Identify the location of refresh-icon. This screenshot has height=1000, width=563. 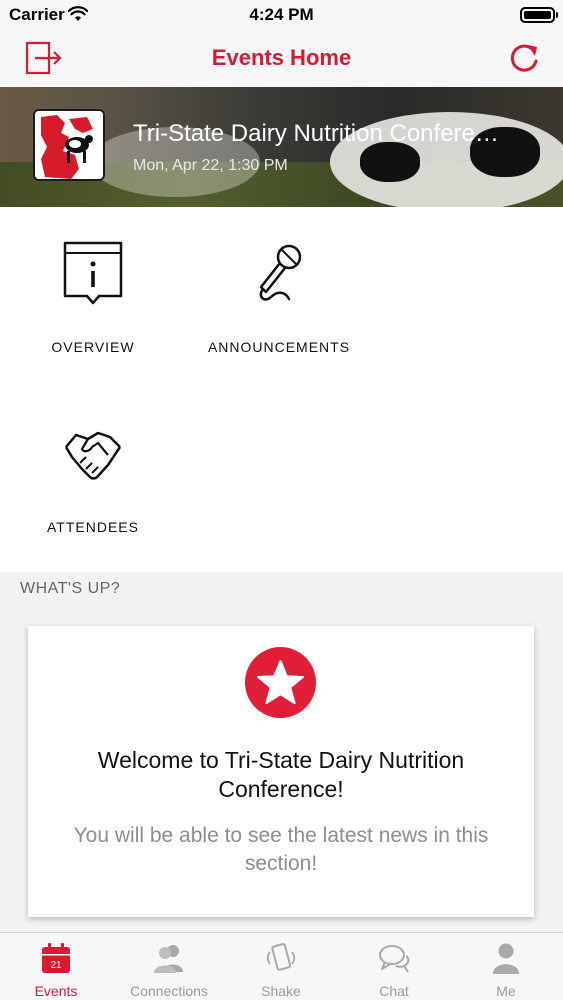
(524, 59).